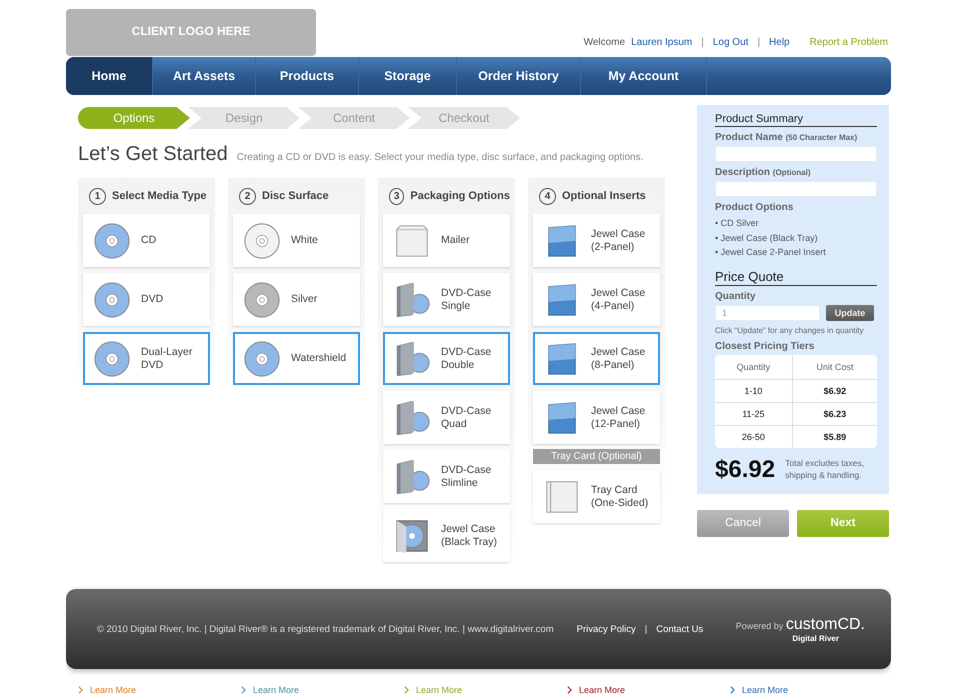 The image size is (960, 700). What do you see at coordinates (109, 76) in the screenshot?
I see `nav-tab: Home` at bounding box center [109, 76].